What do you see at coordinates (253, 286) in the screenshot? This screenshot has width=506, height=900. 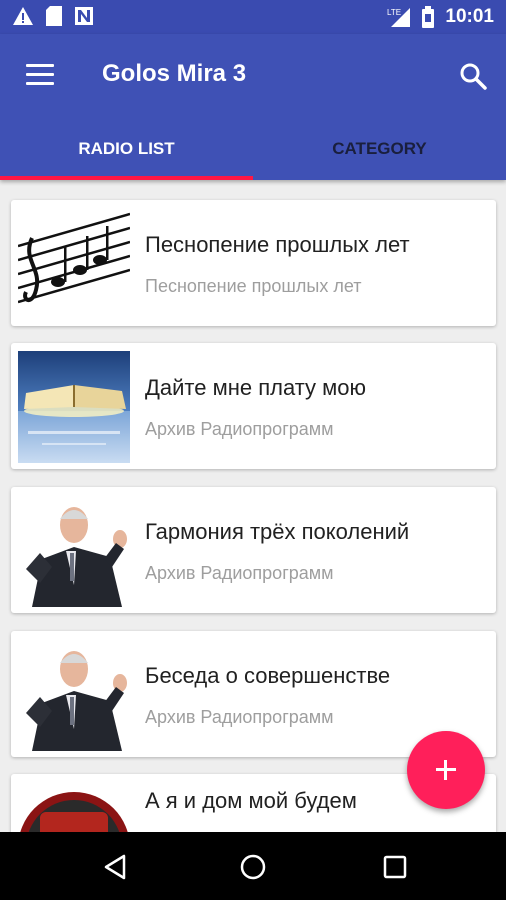 I see `item-subtitle: Песнопение прошлых лет` at bounding box center [253, 286].